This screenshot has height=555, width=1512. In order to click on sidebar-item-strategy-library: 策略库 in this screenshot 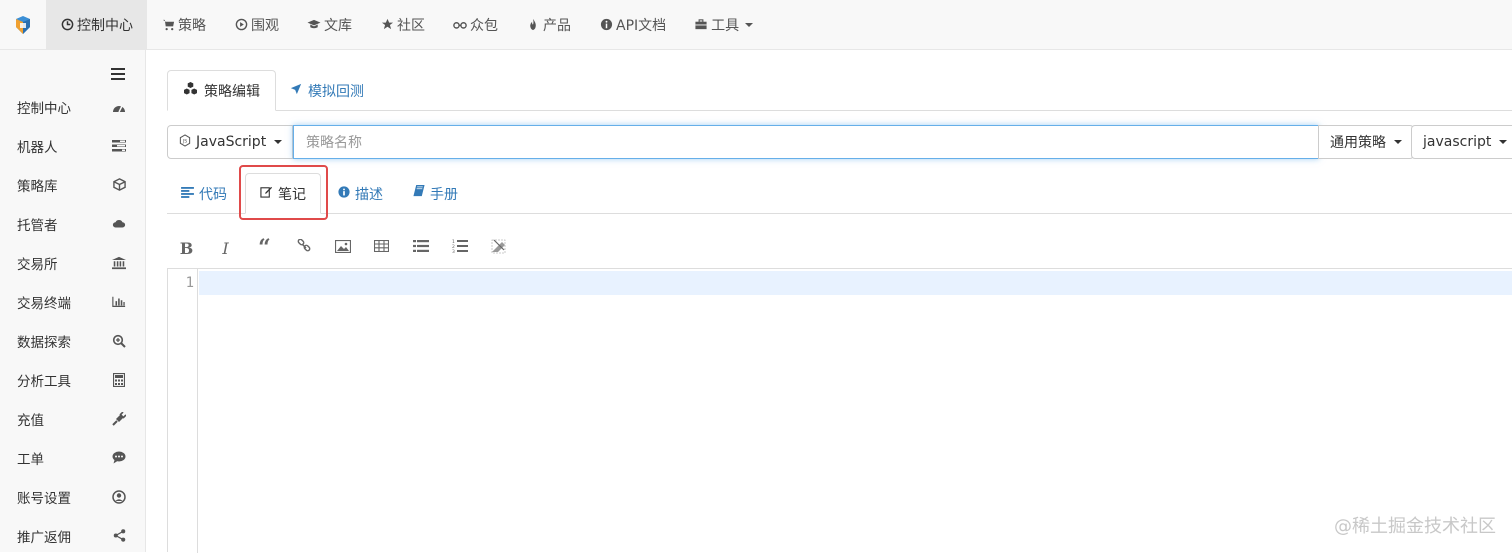, I will do `click(73, 184)`.